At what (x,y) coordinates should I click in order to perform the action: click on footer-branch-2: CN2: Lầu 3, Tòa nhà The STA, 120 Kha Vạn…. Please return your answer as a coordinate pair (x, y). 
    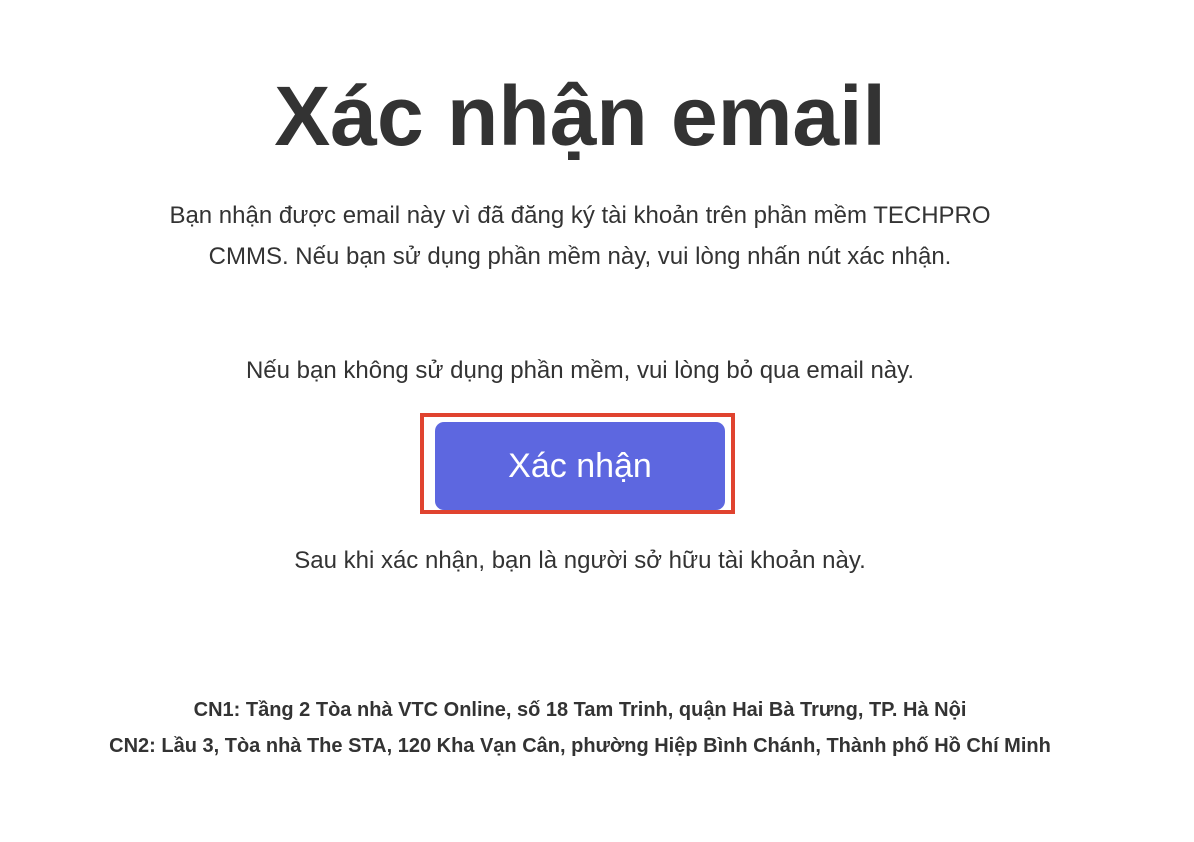
    Looking at the image, I should click on (580, 746).